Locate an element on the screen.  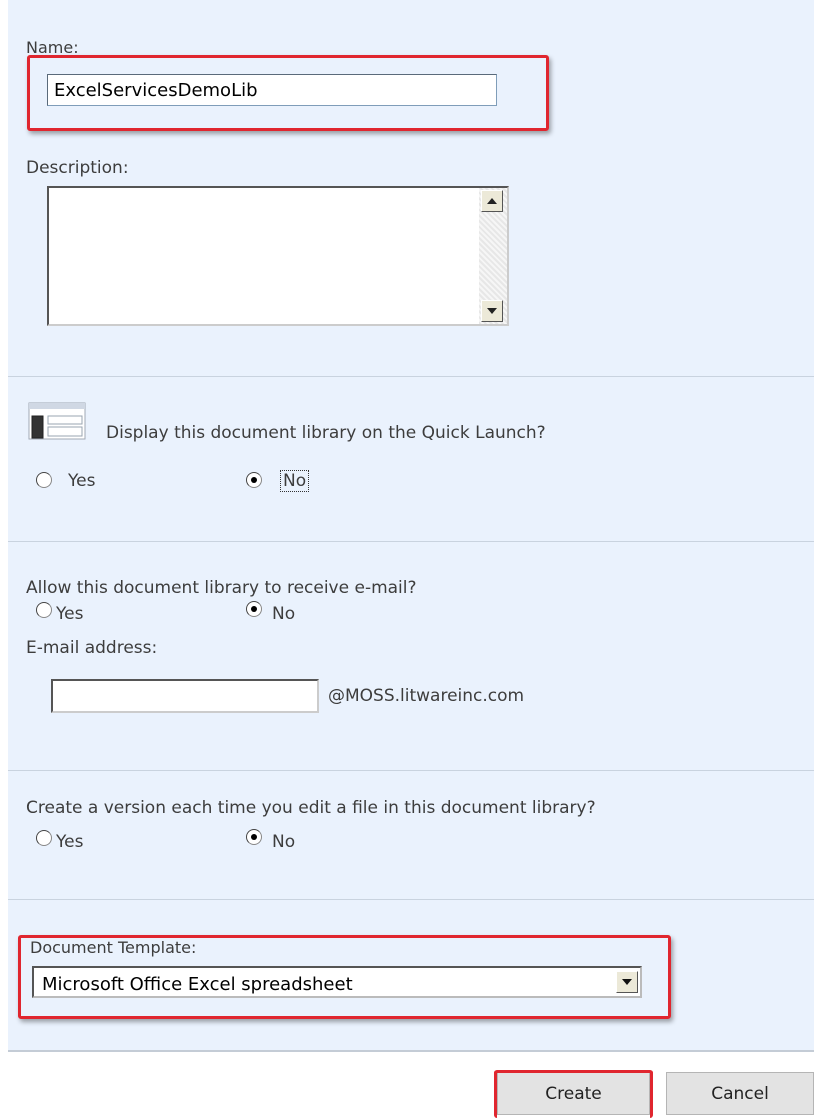
chevron-down-icon is located at coordinates (627, 982).